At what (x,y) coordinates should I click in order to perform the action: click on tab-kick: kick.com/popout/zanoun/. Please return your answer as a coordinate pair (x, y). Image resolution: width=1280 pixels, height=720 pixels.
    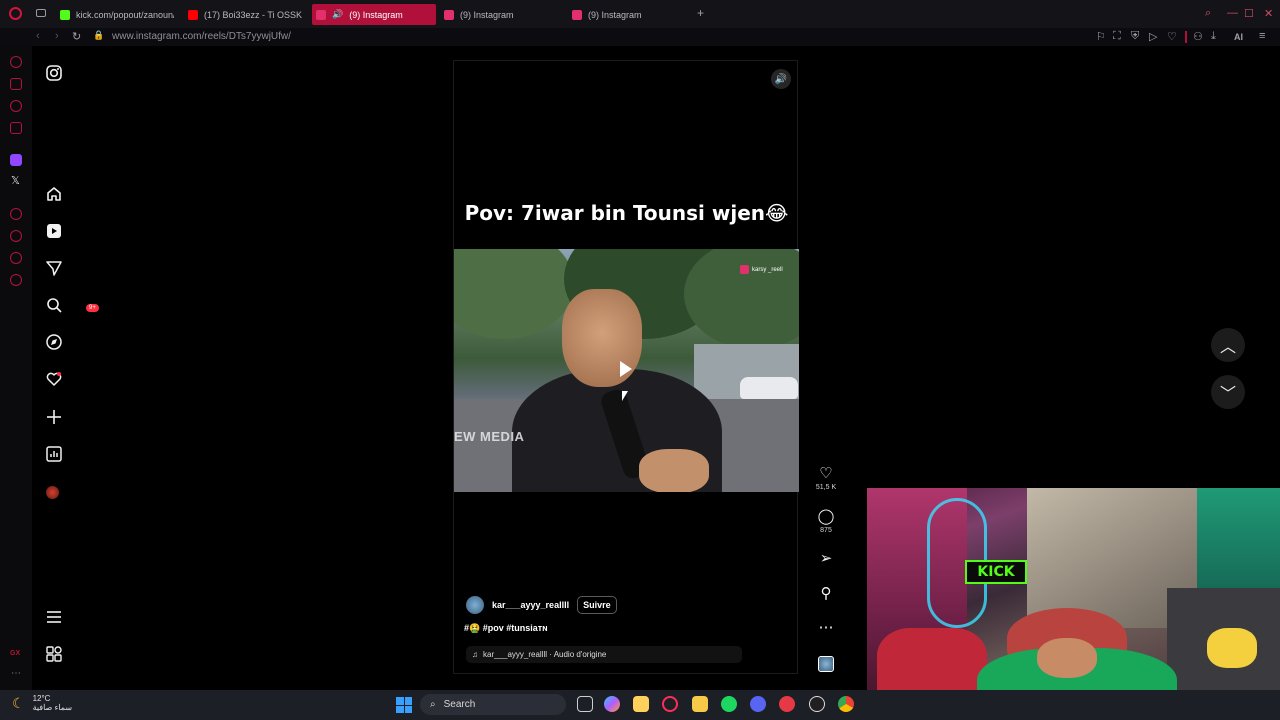
    Looking at the image, I should click on (115, 14).